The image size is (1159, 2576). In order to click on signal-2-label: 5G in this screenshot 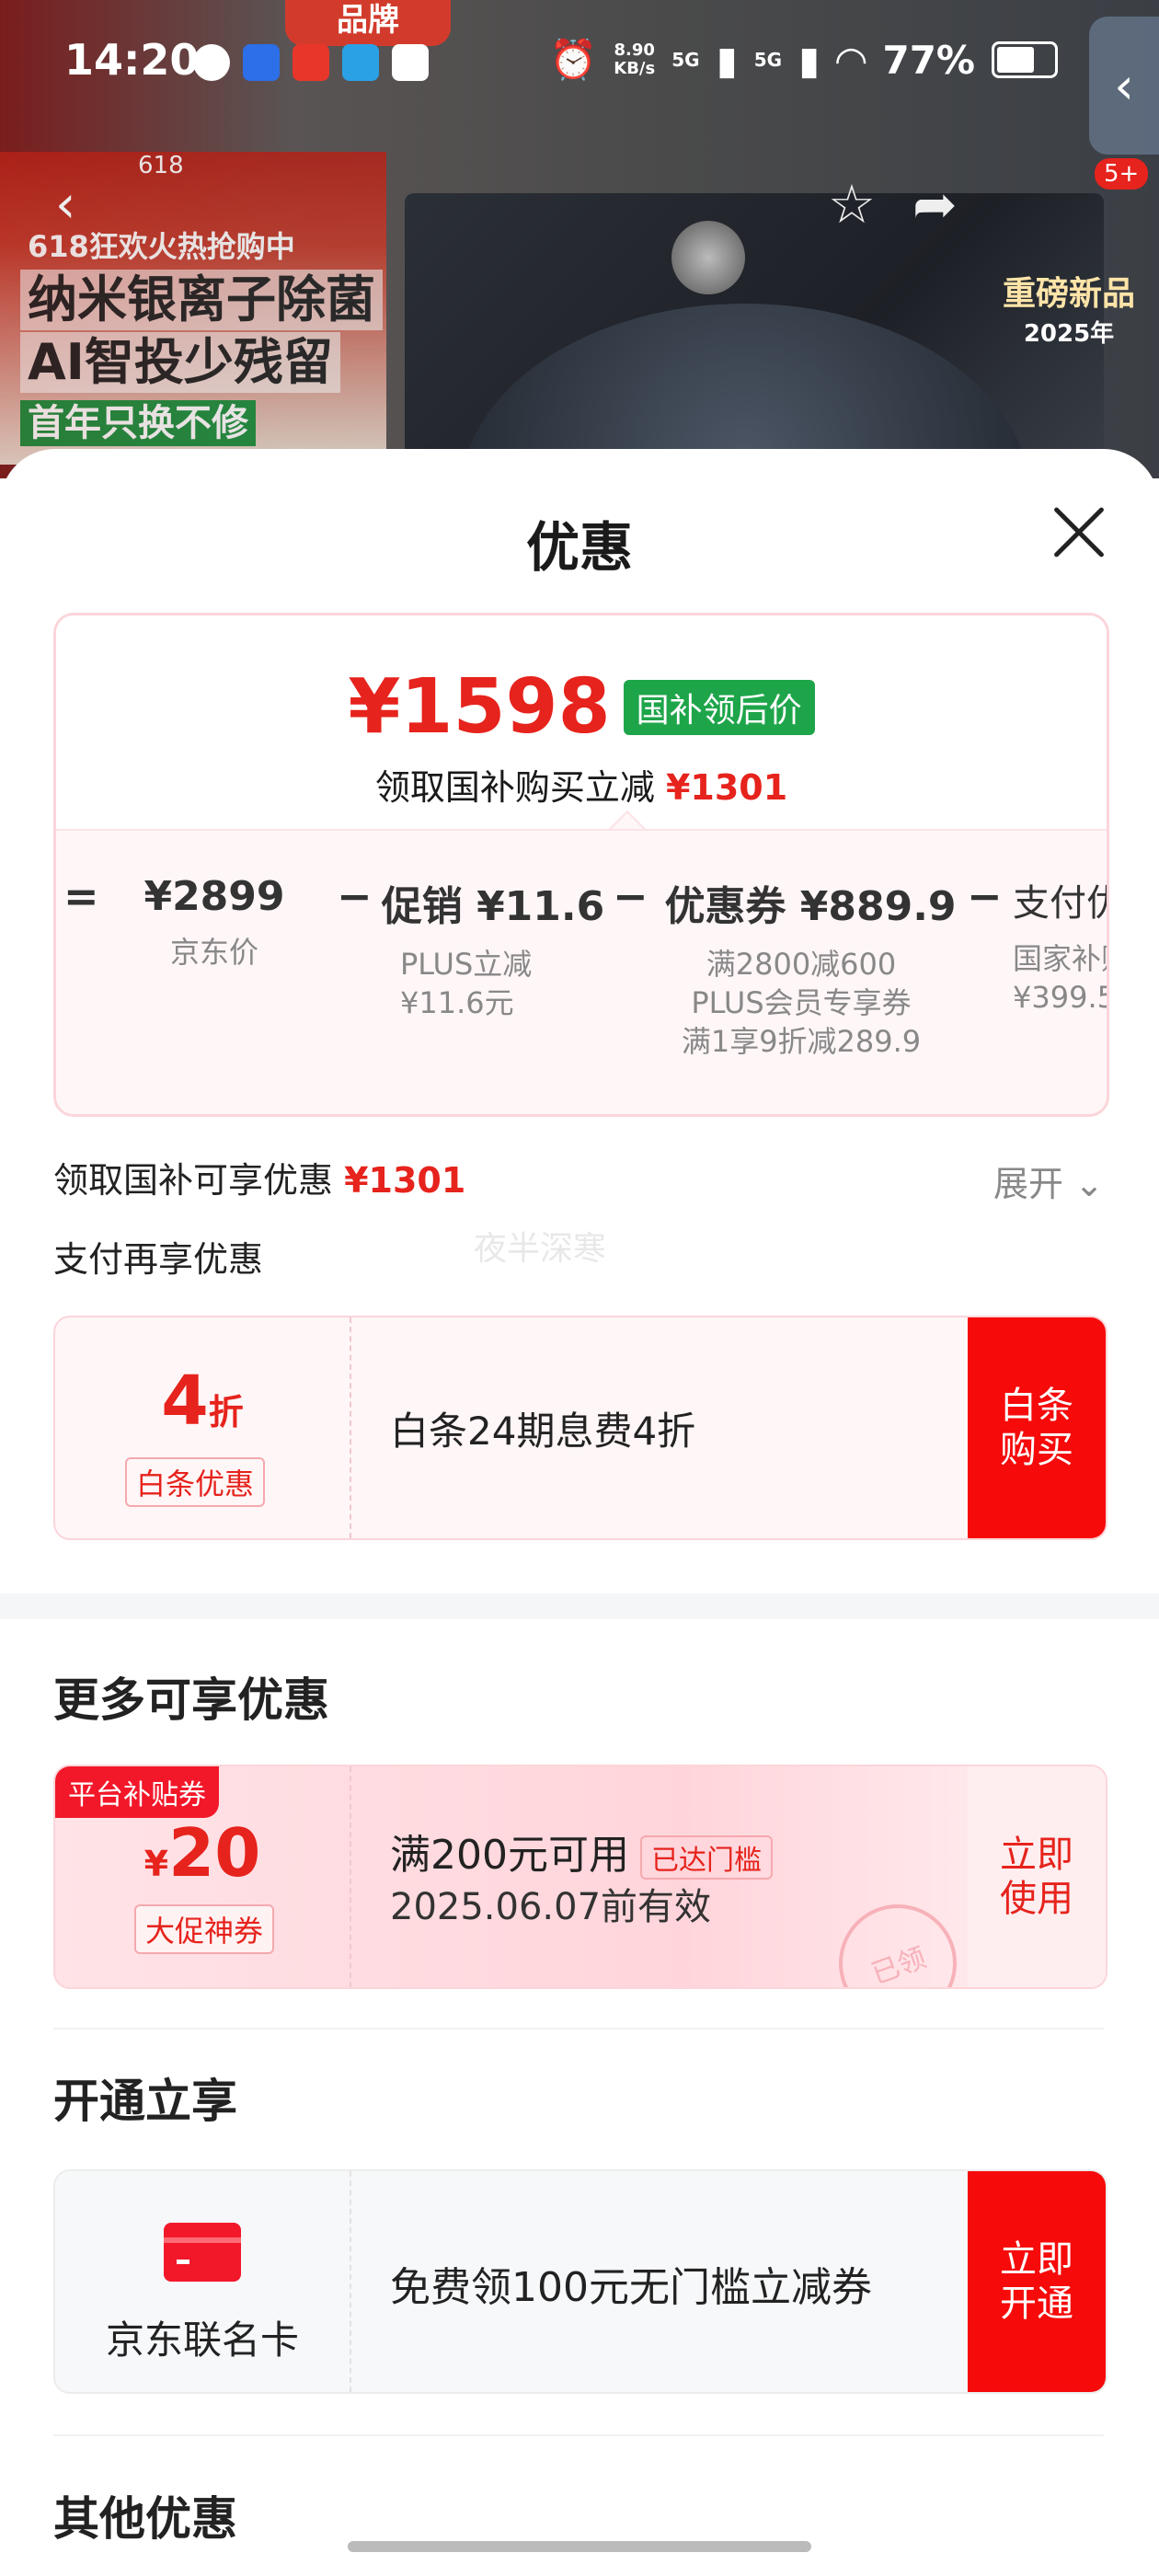, I will do `click(768, 60)`.